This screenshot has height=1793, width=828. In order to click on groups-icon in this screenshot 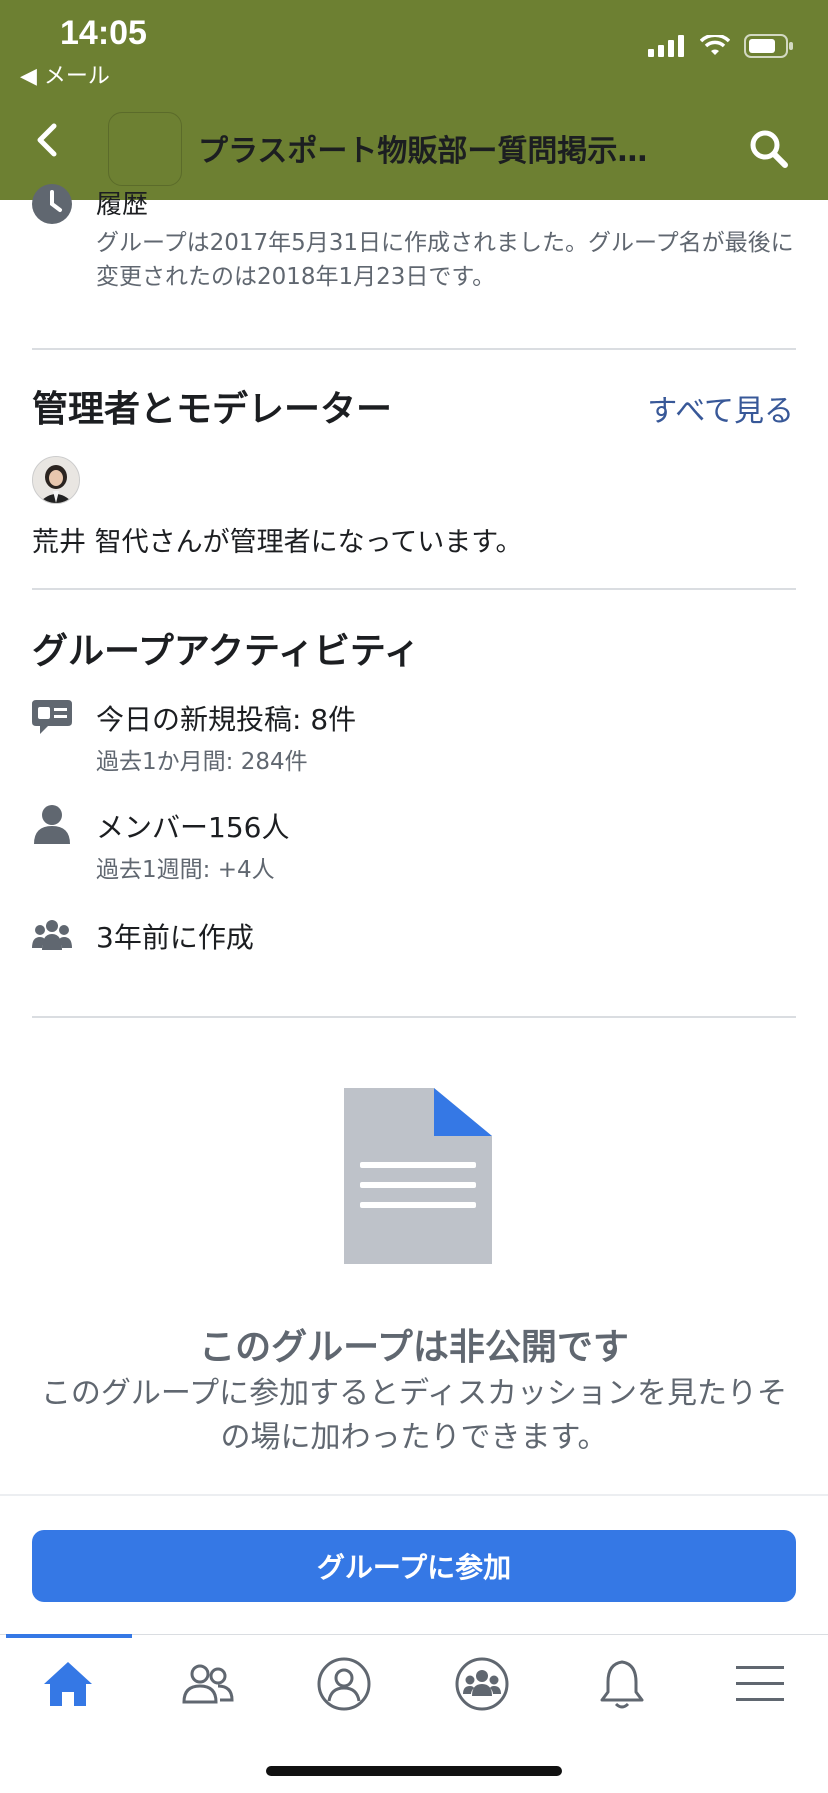, I will do `click(482, 1684)`.